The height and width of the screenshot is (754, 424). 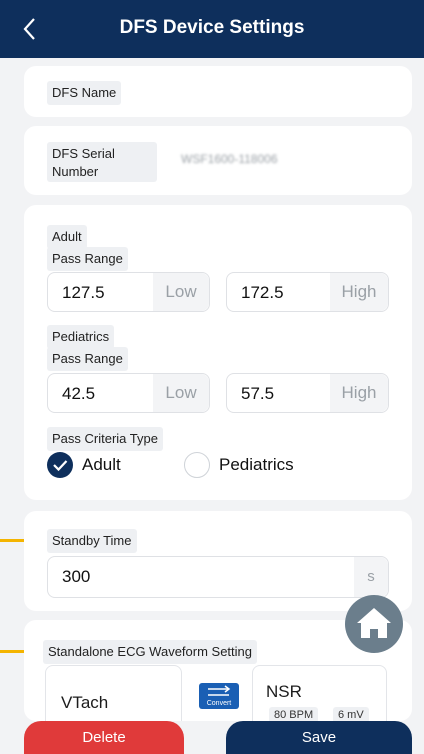 I want to click on adult-low-value: 127.5, so click(x=83, y=292).